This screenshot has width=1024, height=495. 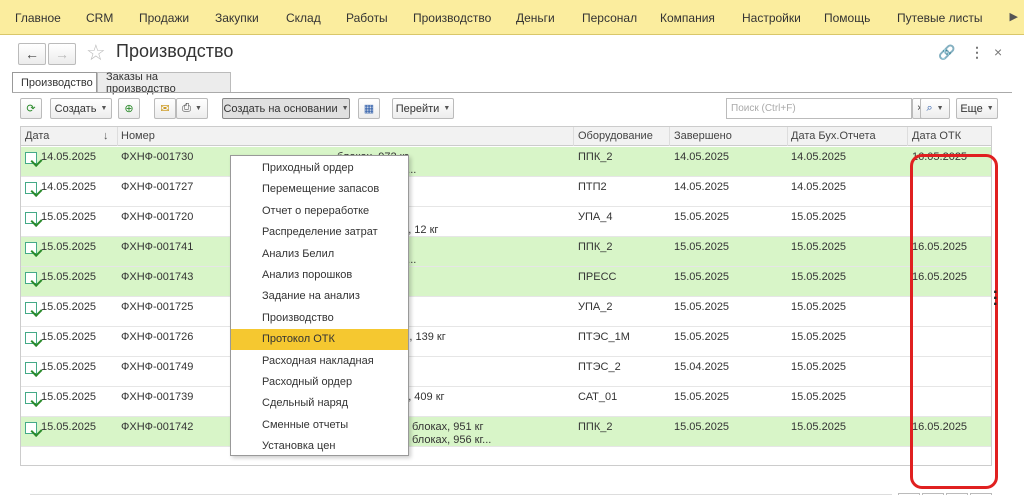 What do you see at coordinates (702, 367) in the screenshot?
I see `cell-completed: 15.04.2025` at bounding box center [702, 367].